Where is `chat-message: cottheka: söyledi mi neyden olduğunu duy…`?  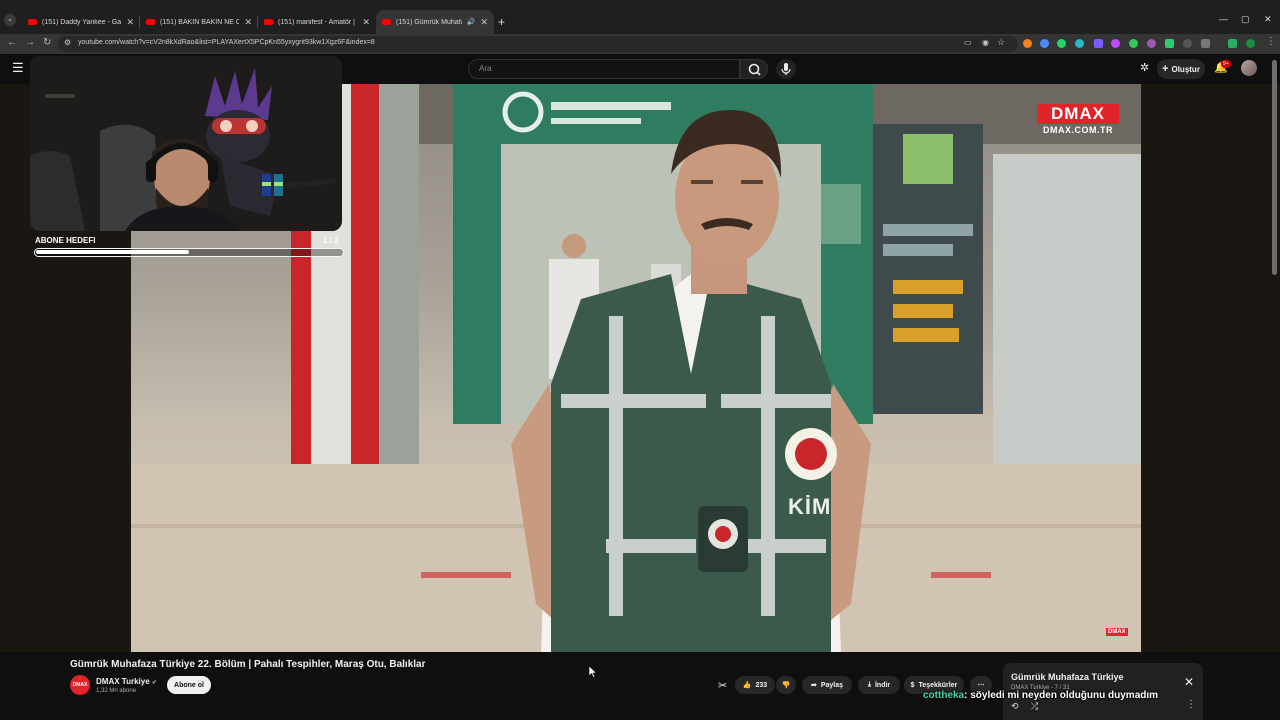
chat-message: cottheka: söyledi mi neyden olduğunu duy… is located at coordinates (1040, 695).